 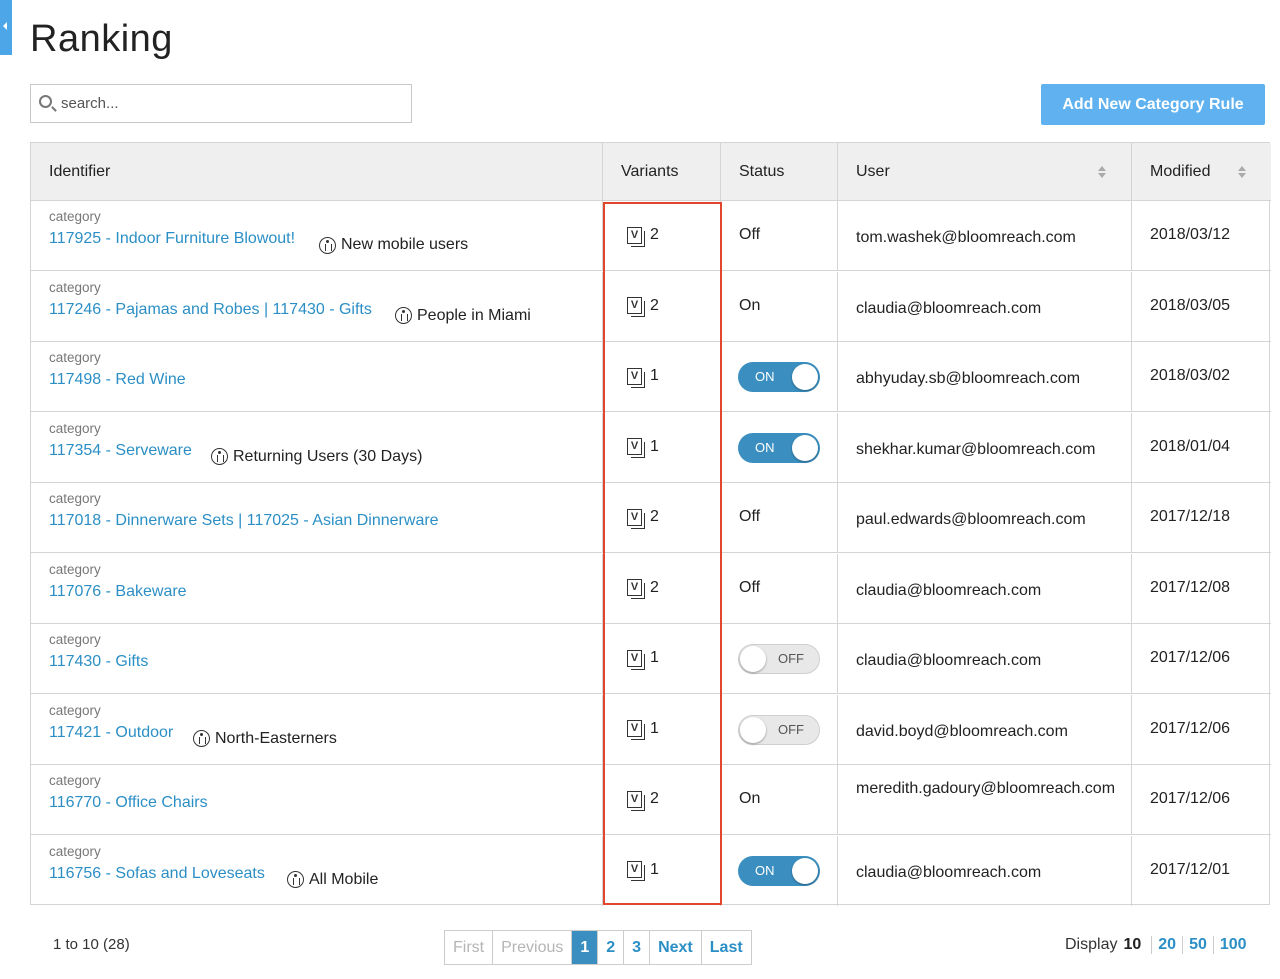 What do you see at coordinates (233, 103) in the screenshot?
I see `search-input` at bounding box center [233, 103].